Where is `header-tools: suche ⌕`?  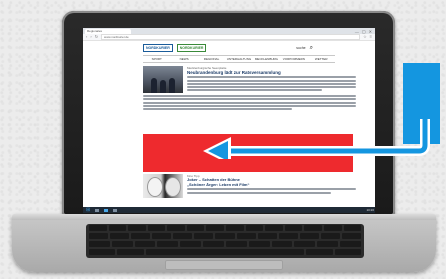
header-tools: suche ⌕ is located at coordinates (304, 48).